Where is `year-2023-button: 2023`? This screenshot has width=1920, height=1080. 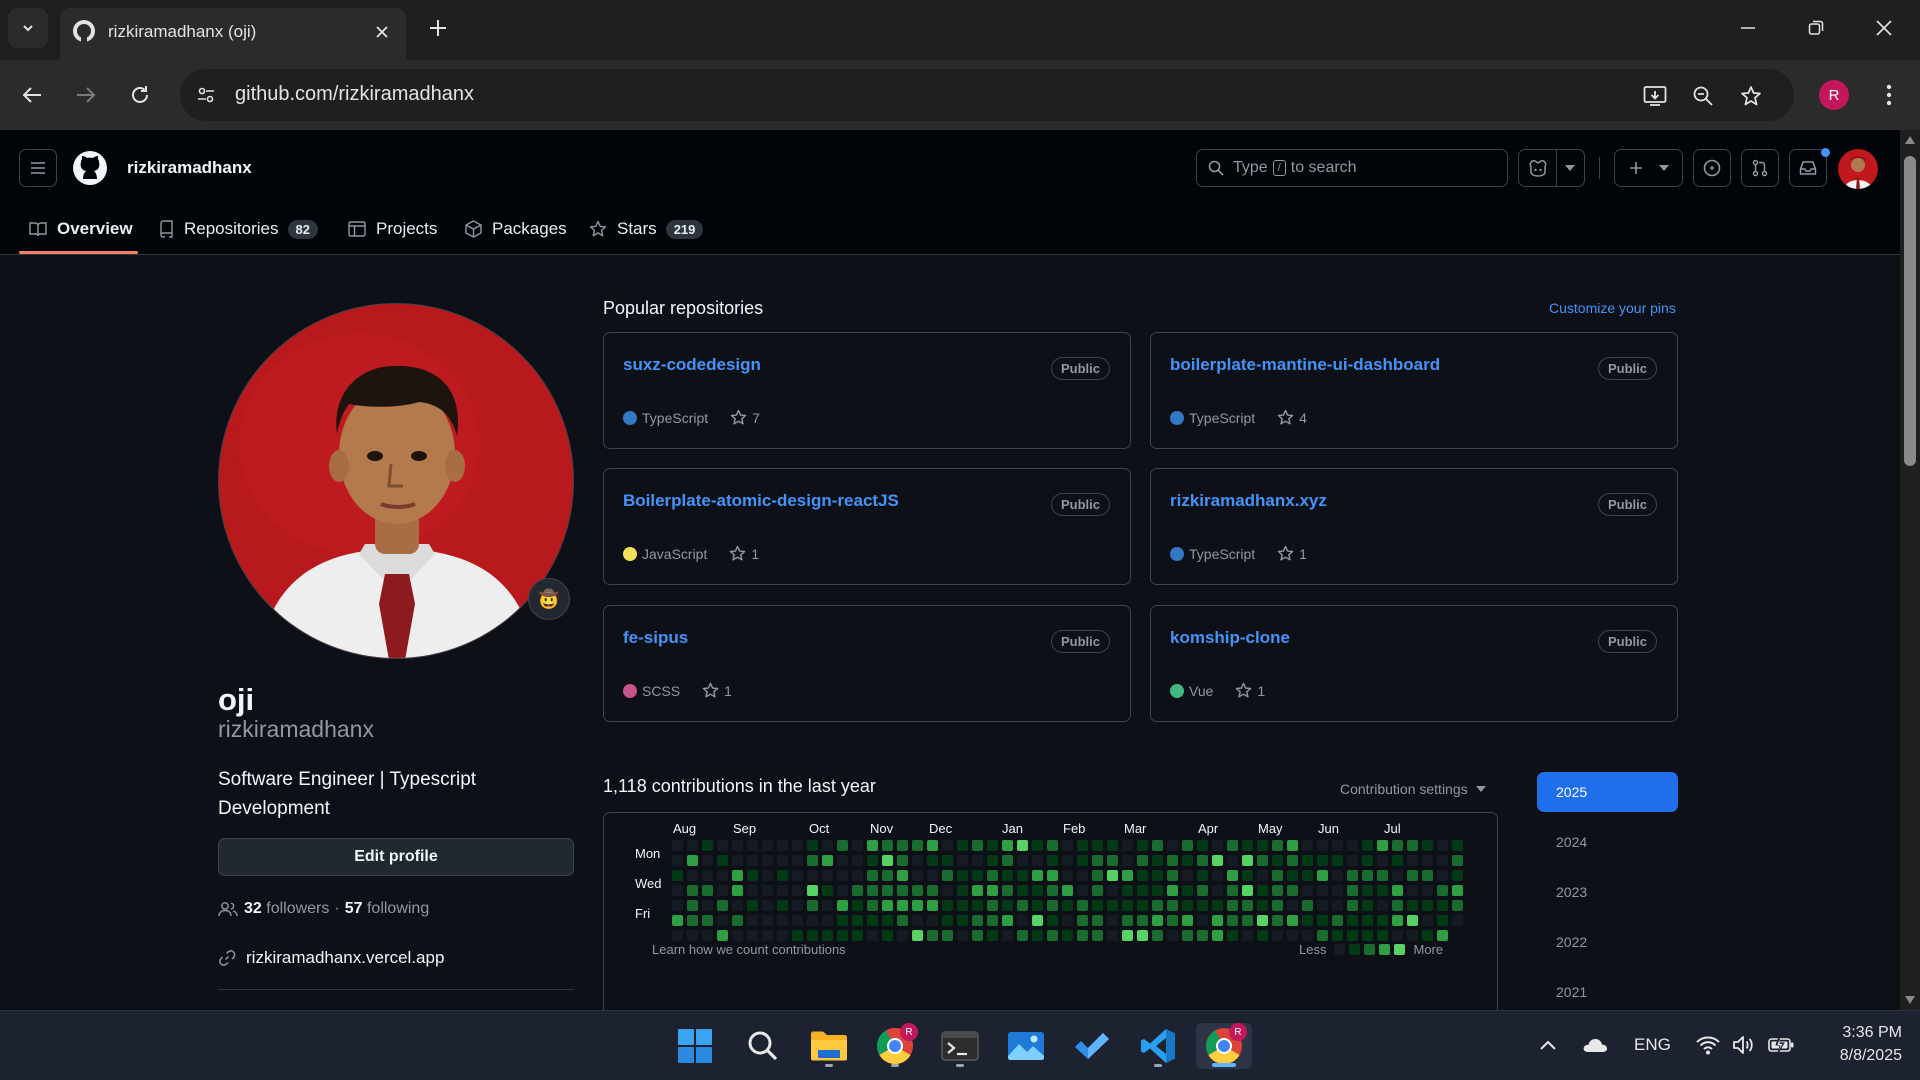 year-2023-button: 2023 is located at coordinates (1607, 892).